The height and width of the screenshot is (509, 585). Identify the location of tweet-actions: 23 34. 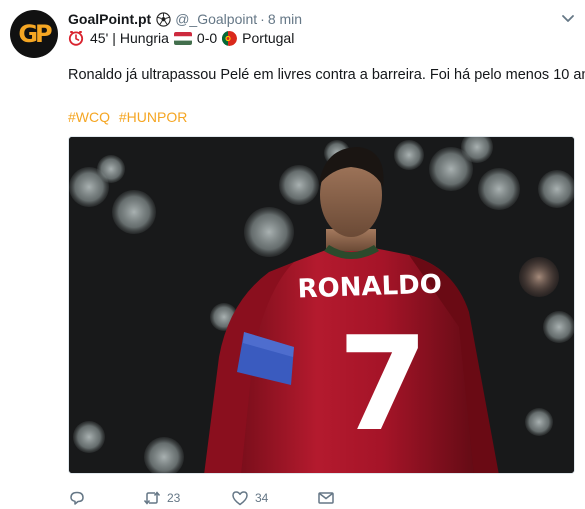
(201, 498).